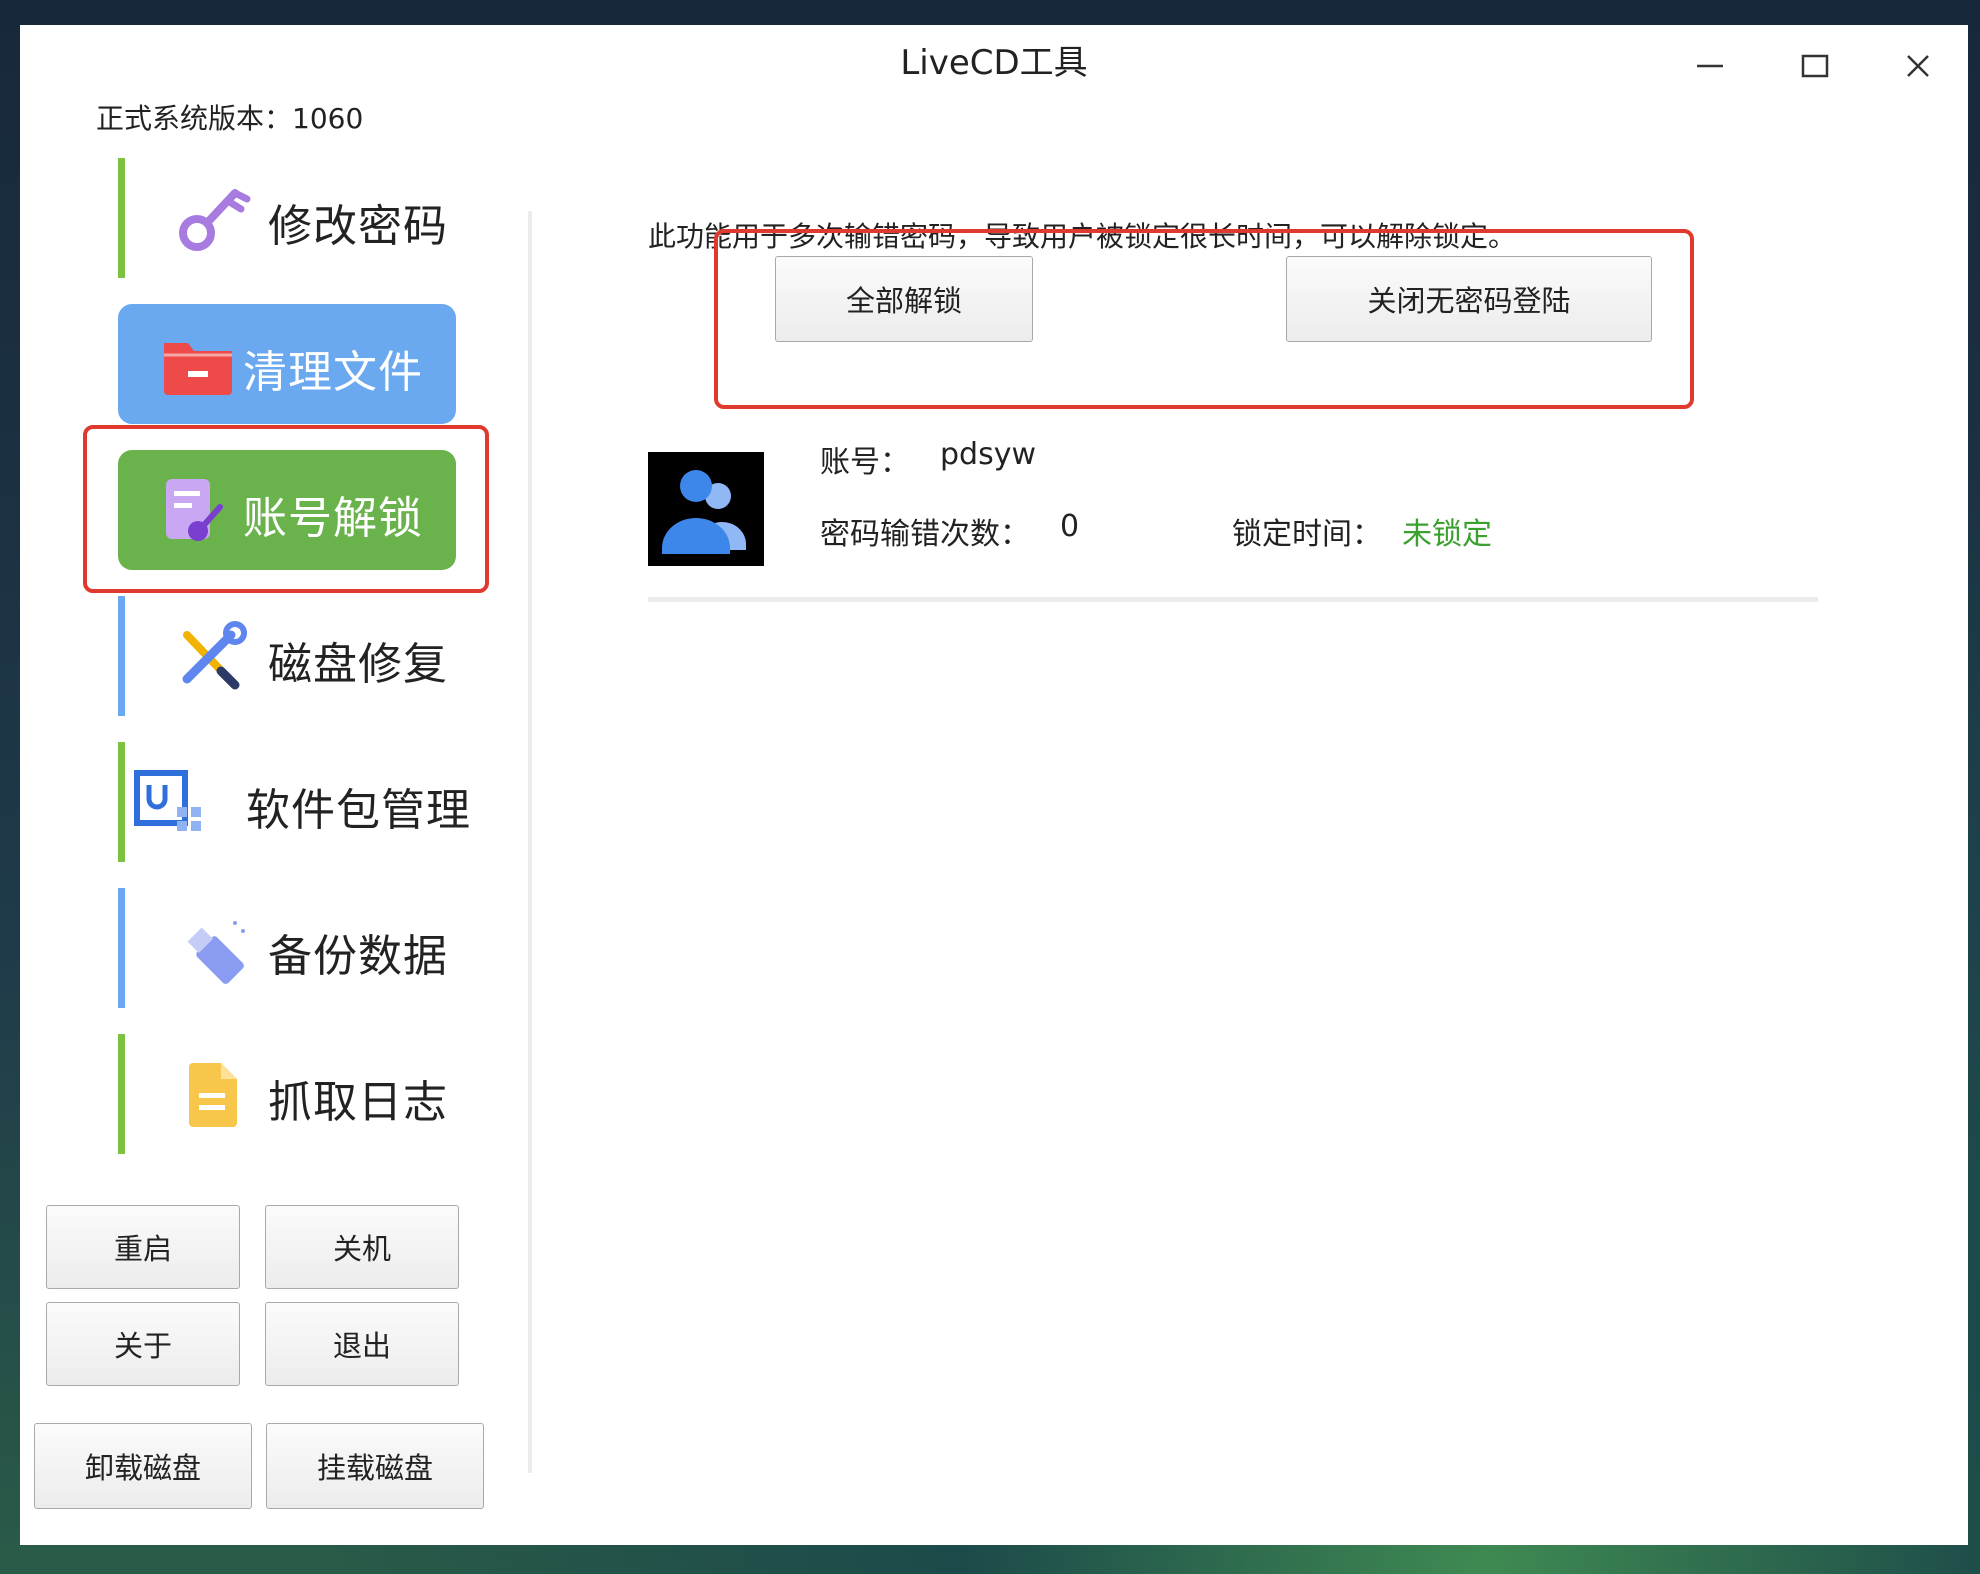  What do you see at coordinates (1447, 534) in the screenshot?
I see `lock-status-value: 未锁定` at bounding box center [1447, 534].